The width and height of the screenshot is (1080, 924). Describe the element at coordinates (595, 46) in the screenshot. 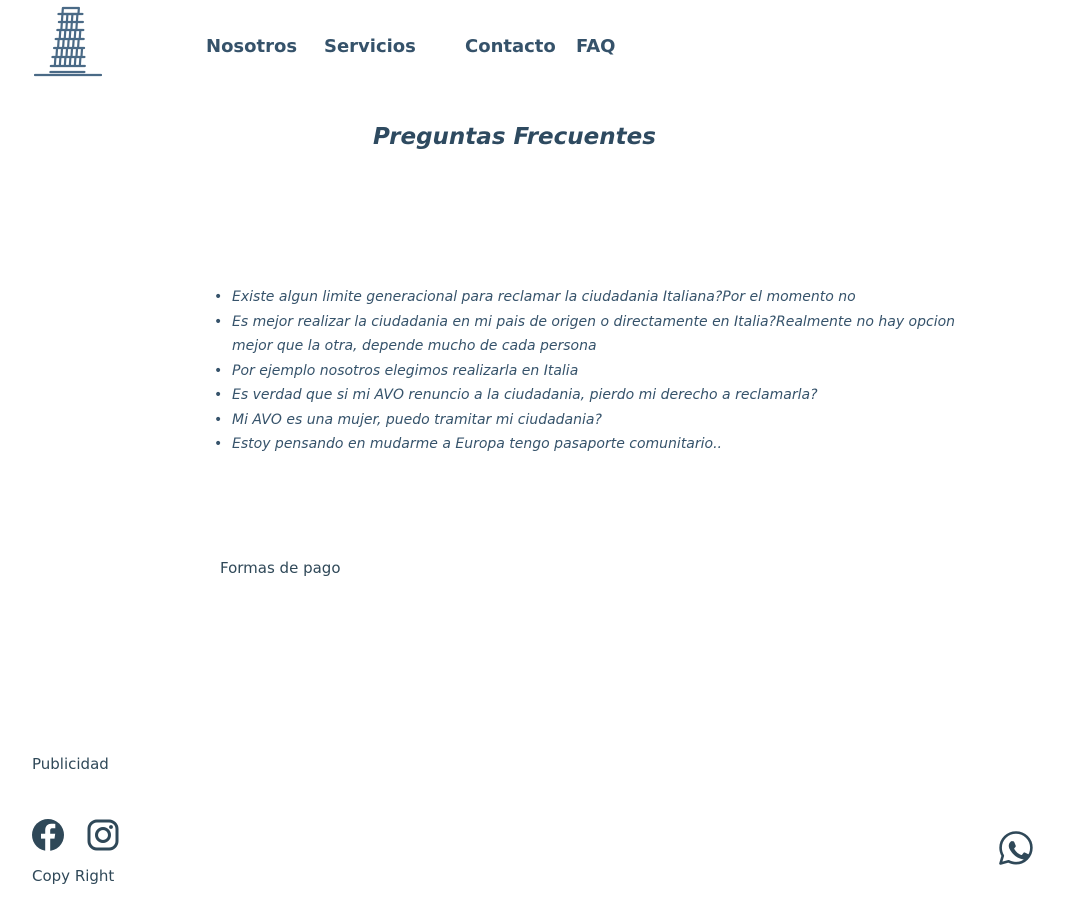

I see `nav-faq: FAQ` at that location.